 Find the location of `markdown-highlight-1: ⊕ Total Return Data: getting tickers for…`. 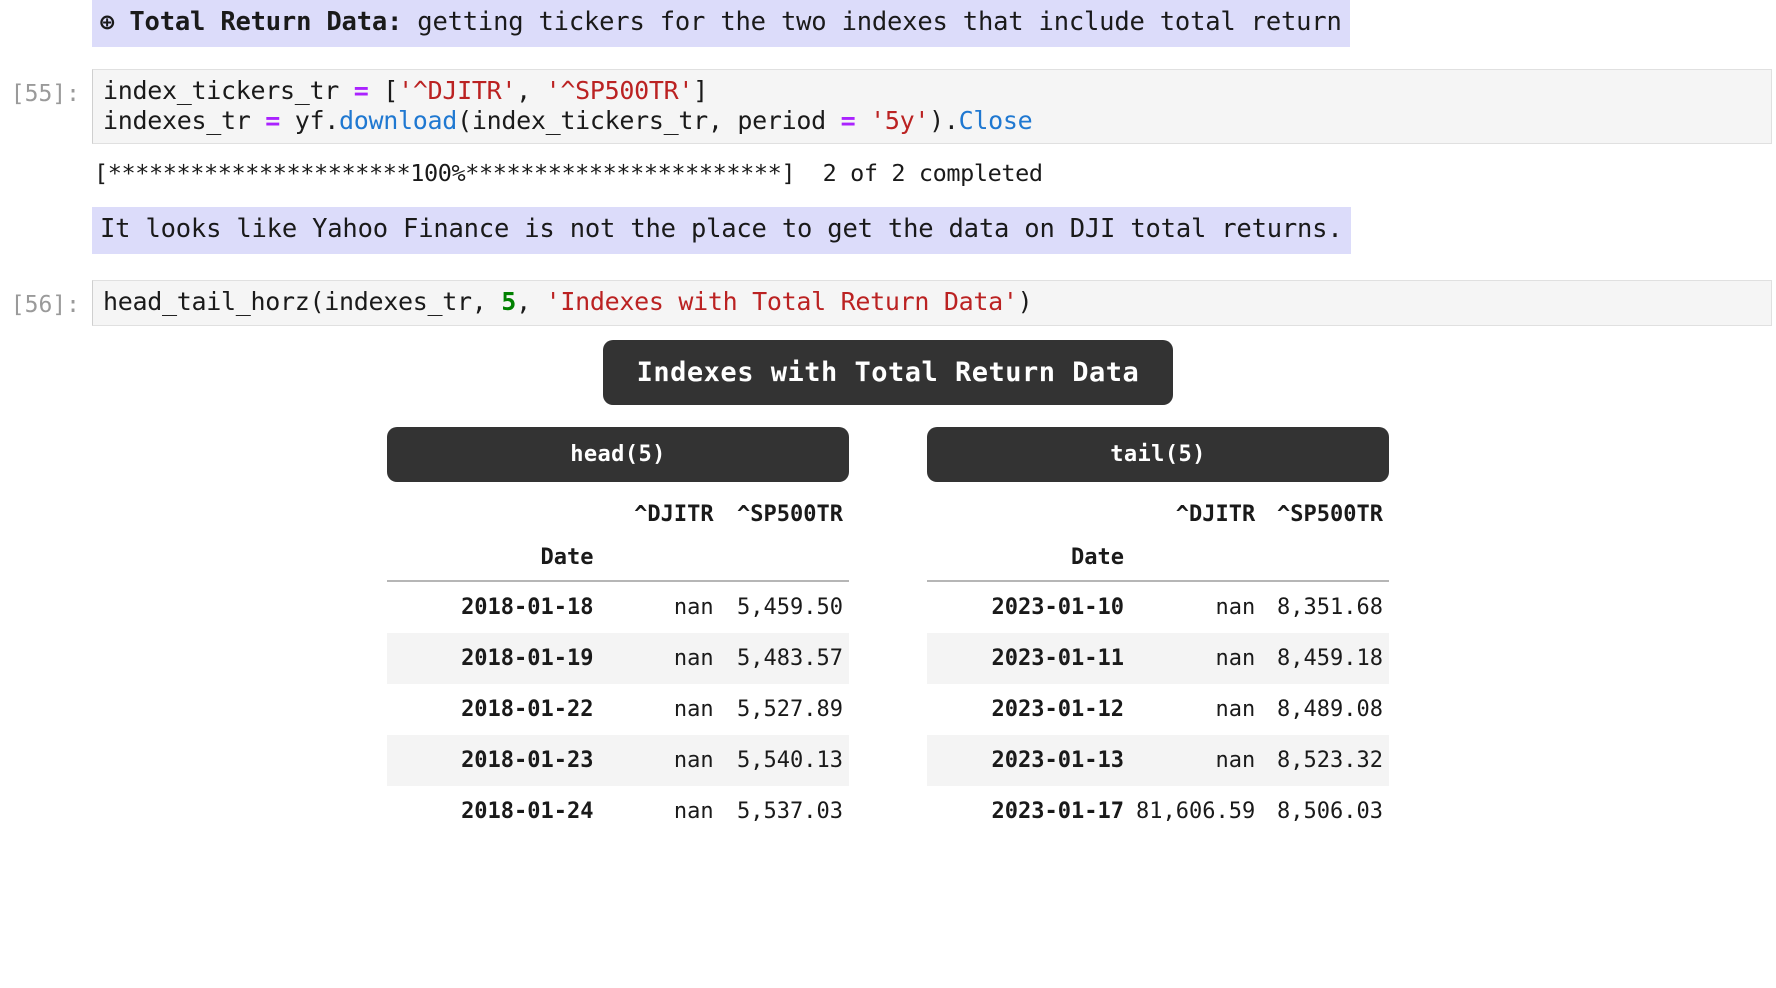

markdown-highlight-1: ⊕ Total Return Data: getting tickers for… is located at coordinates (721, 24).